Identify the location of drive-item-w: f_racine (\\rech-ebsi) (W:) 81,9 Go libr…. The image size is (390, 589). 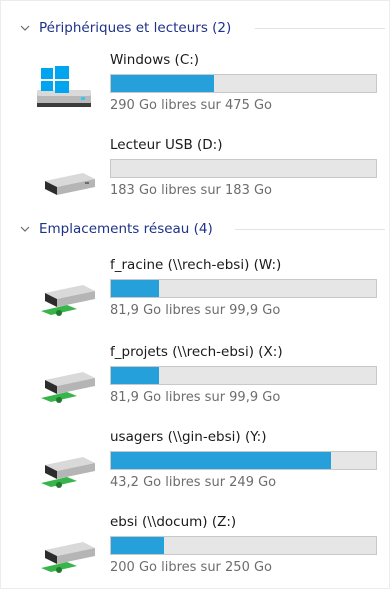
(209, 291).